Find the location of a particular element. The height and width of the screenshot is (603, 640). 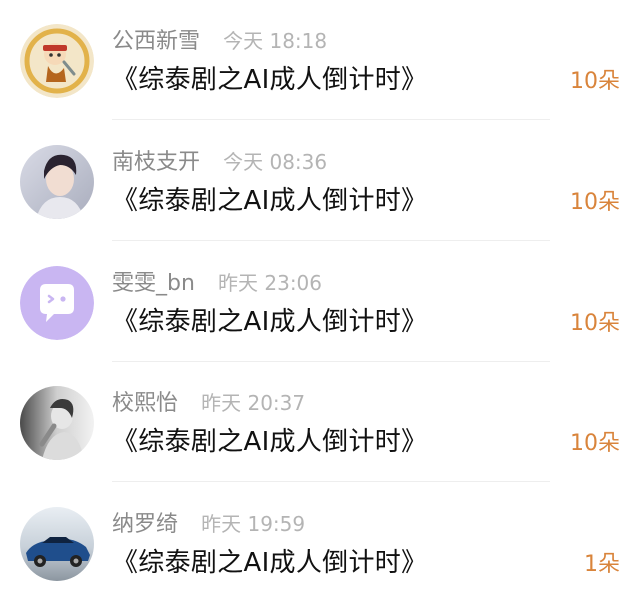

timestamp: 昨天 19:59 is located at coordinates (253, 524).